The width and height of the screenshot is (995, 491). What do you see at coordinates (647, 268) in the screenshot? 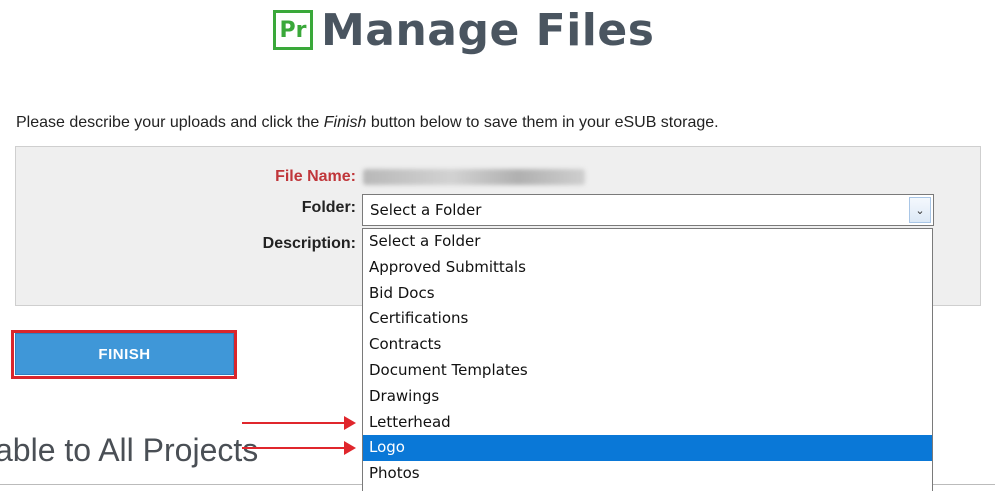
I see `folder-option-approved-submittals: Approved Submittals` at bounding box center [647, 268].